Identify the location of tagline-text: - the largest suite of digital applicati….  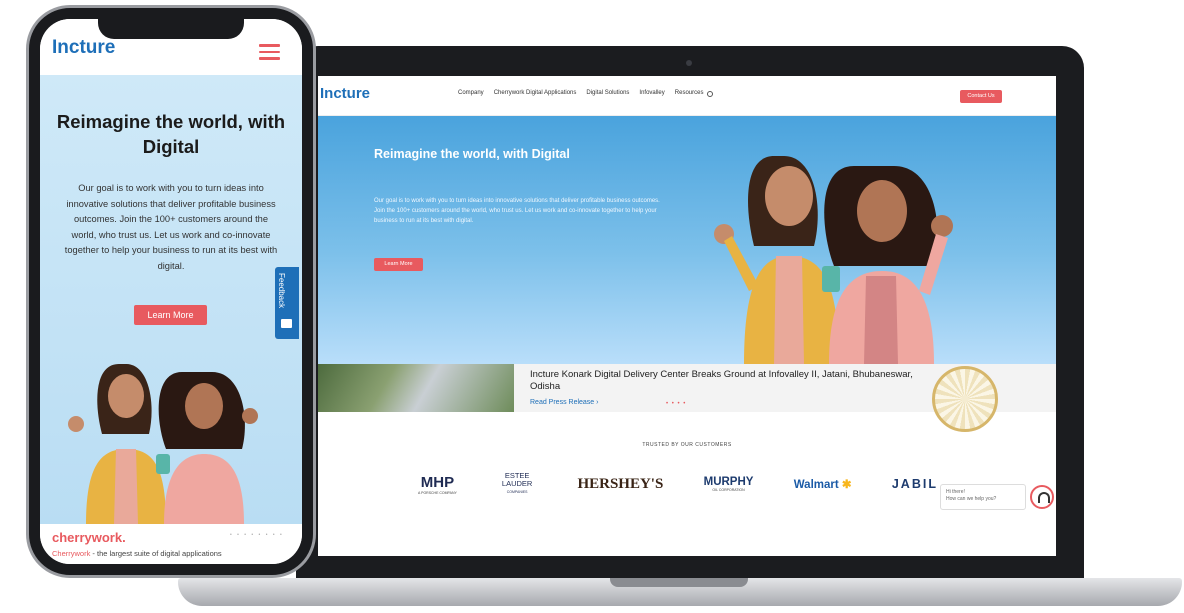
(156, 553).